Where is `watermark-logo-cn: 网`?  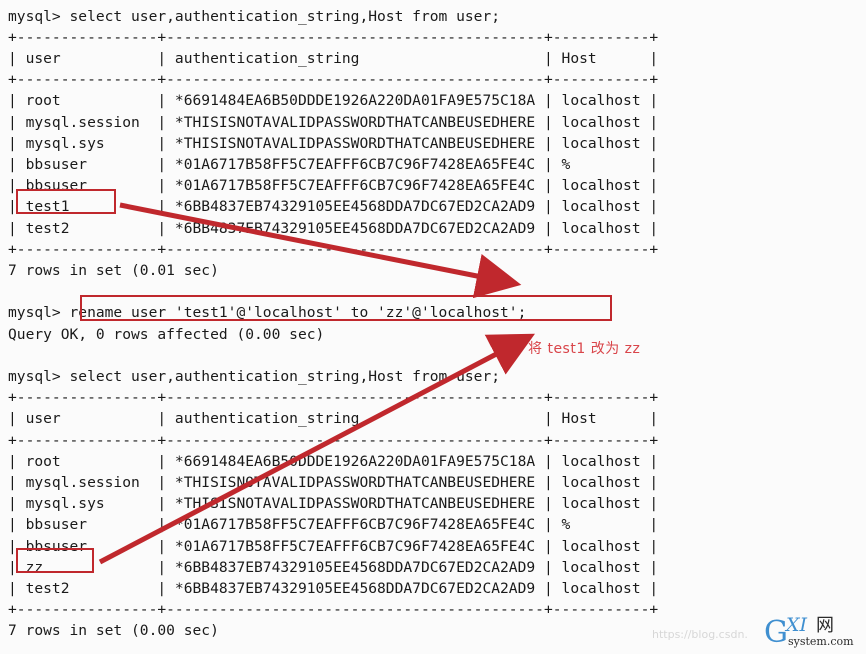 watermark-logo-cn: 网 is located at coordinates (825, 625).